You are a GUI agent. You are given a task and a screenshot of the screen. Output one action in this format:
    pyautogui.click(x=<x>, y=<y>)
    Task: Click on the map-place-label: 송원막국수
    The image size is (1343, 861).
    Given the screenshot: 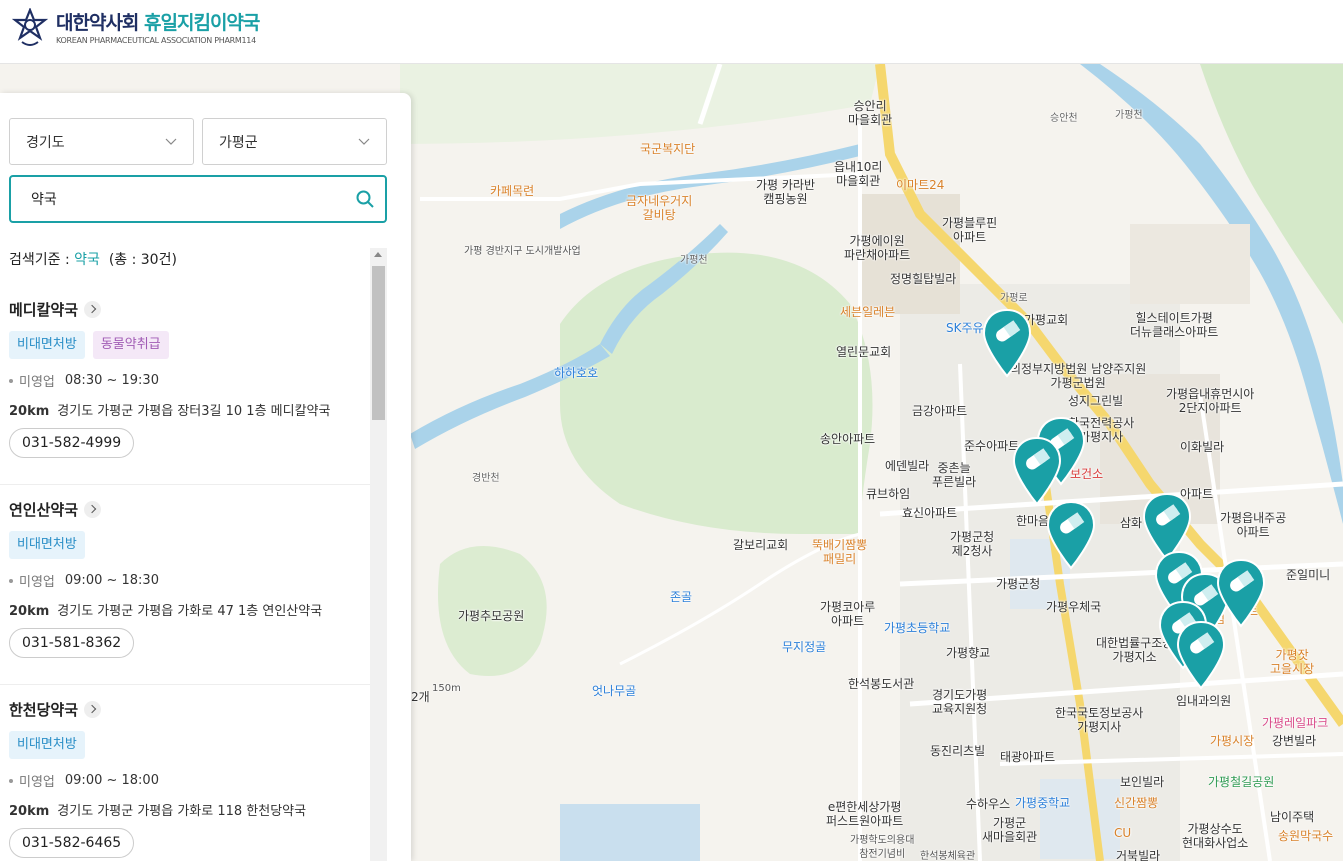 What is the action you would take?
    pyautogui.click(x=1305, y=836)
    